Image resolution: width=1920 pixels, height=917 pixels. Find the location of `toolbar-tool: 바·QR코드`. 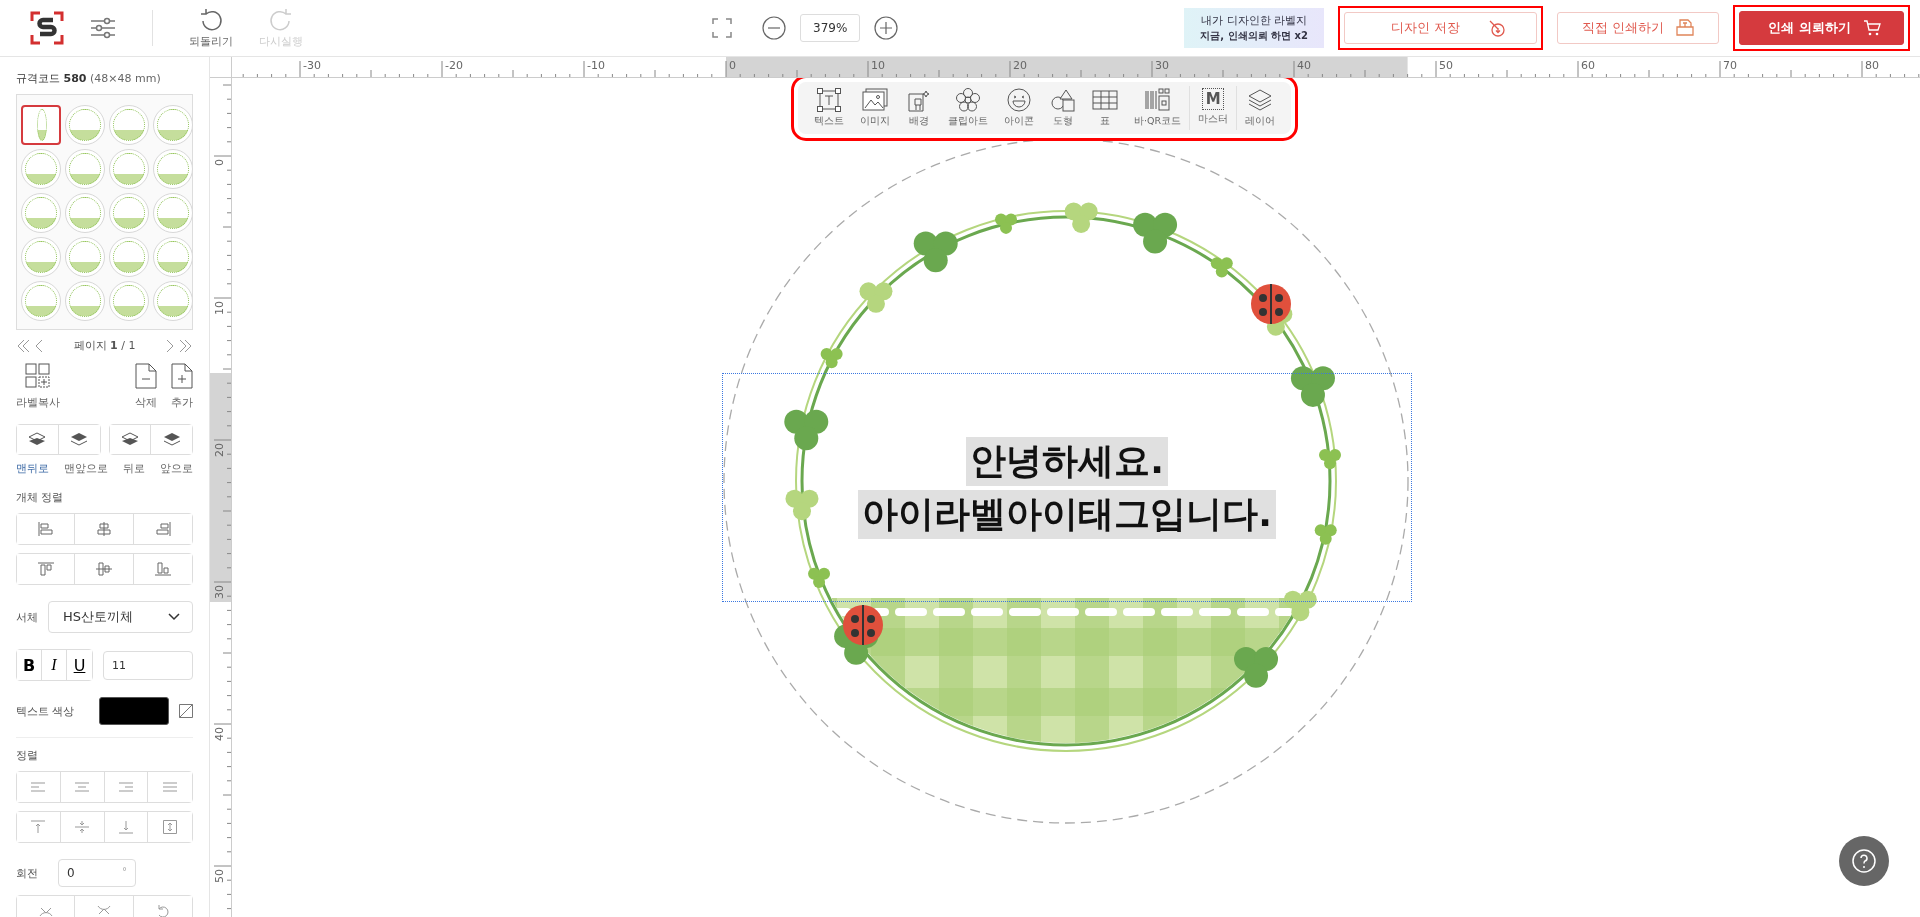

toolbar-tool: 바·QR코드 is located at coordinates (1158, 108).